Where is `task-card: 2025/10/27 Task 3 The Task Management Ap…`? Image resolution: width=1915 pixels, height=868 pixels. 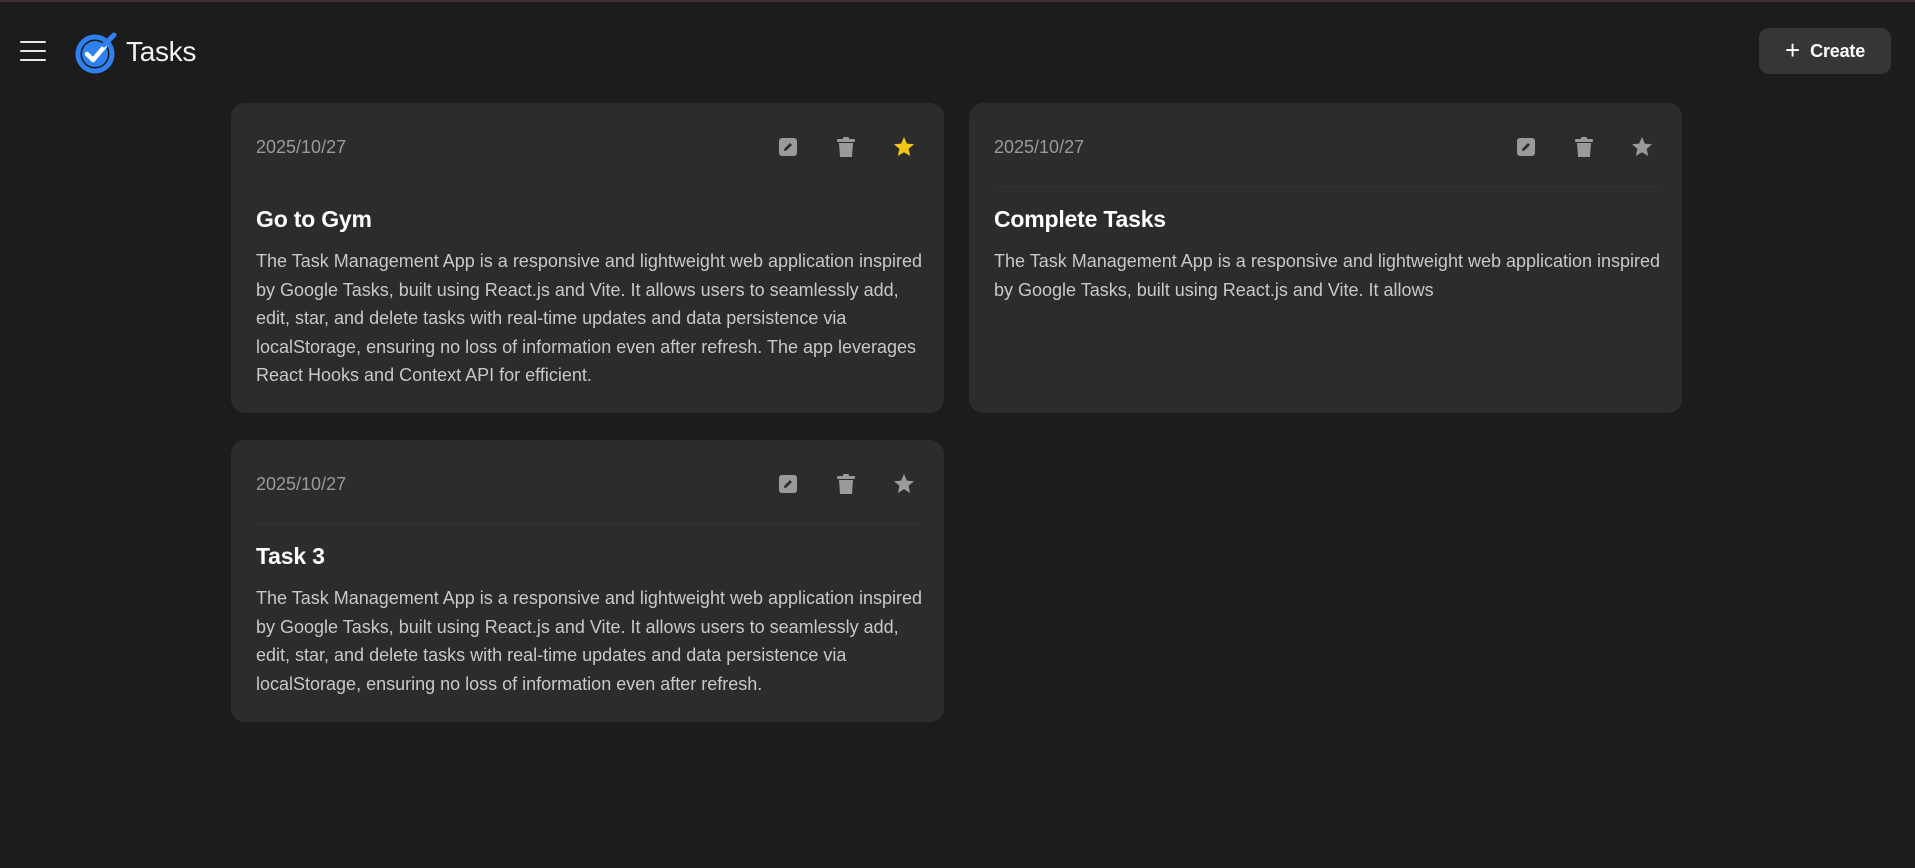
task-card: 2025/10/27 Task 3 The Task Management Ap… is located at coordinates (587, 581).